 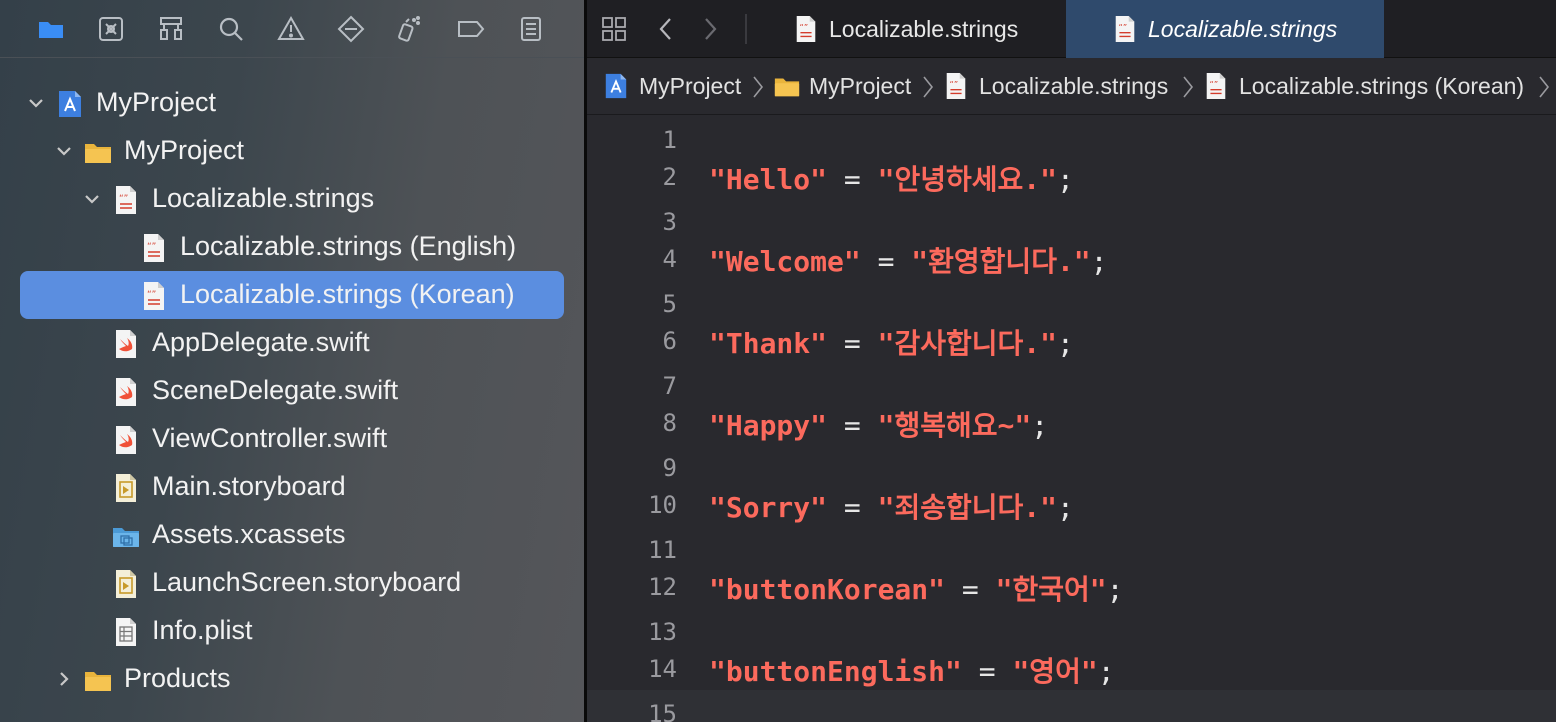 What do you see at coordinates (1381, 86) in the screenshot?
I see `breadcrumb-strings-korean: Localizable.strings (Korean)` at bounding box center [1381, 86].